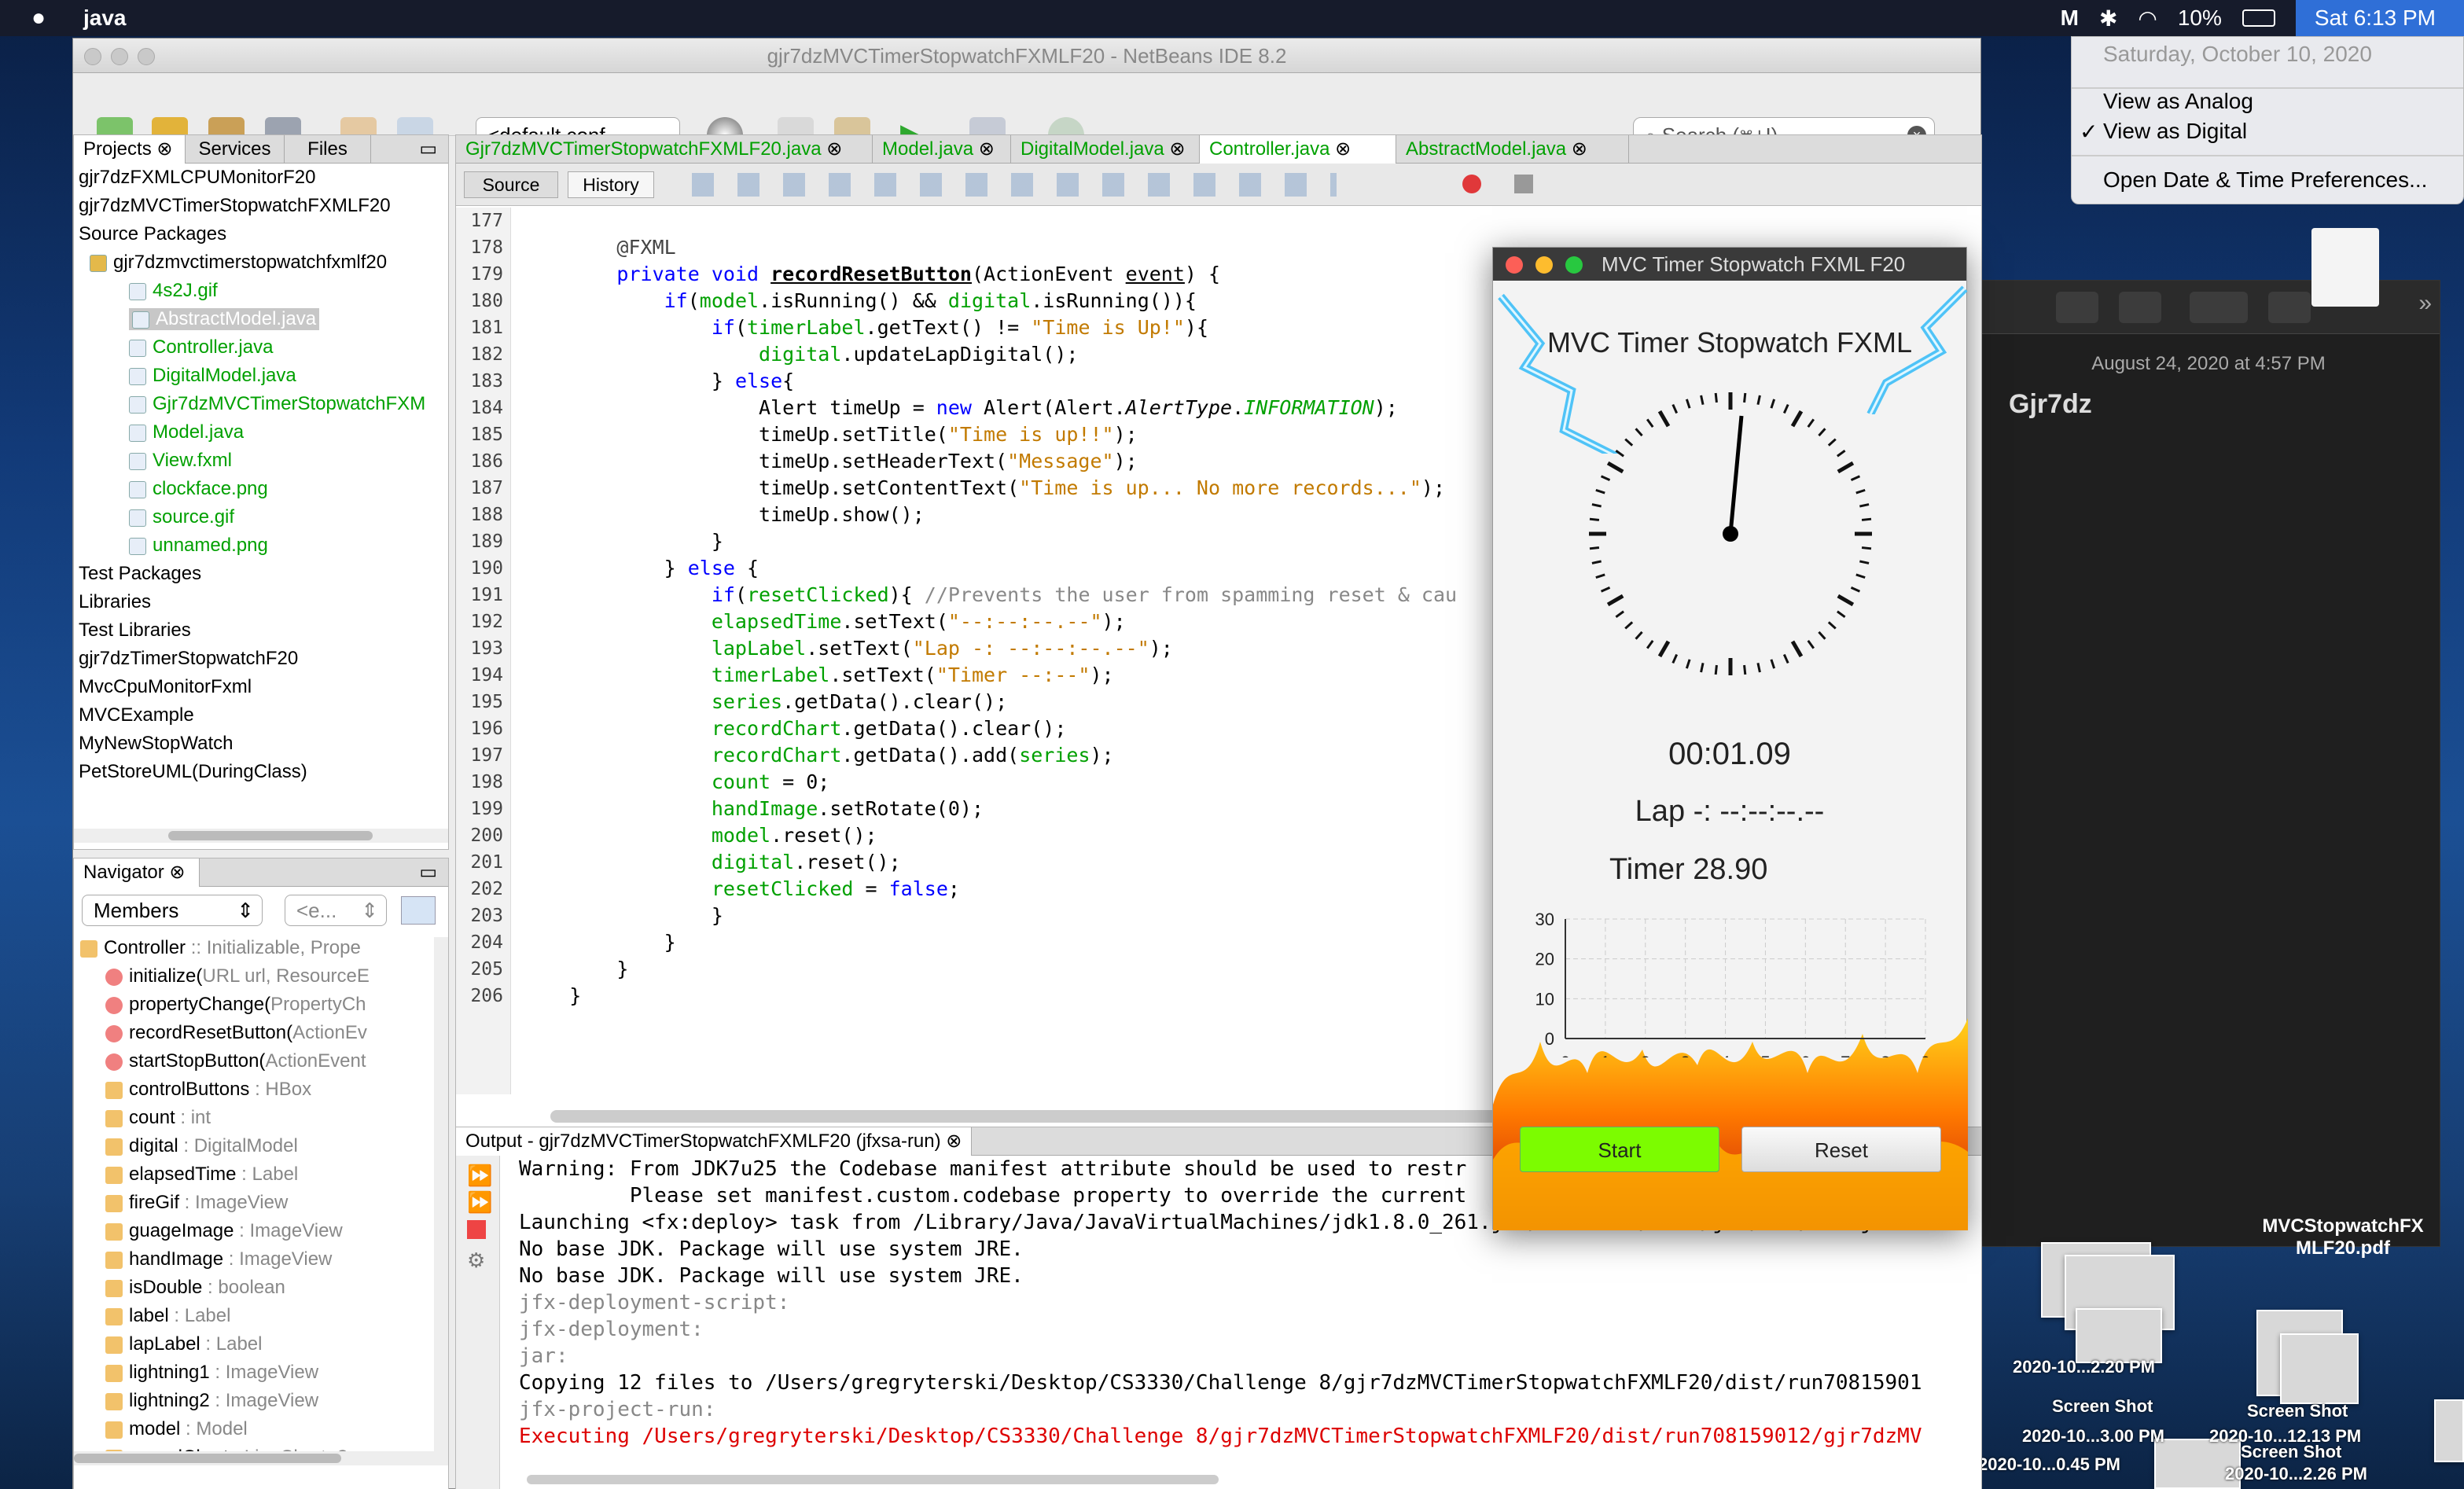 The height and width of the screenshot is (1489, 2464). I want to click on project-tree-item: 4s2J.gif, so click(173, 291).